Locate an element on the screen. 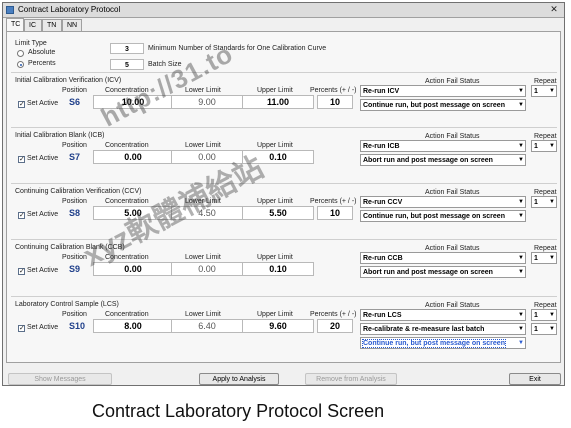 Image resolution: width=571 pixels, height=428 pixels. exit-button: Exit is located at coordinates (535, 379).